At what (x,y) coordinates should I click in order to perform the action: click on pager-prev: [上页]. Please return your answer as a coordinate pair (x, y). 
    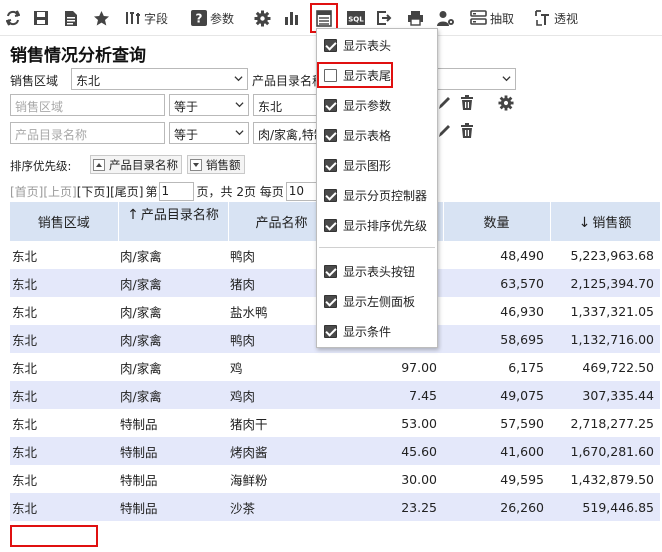
    Looking at the image, I should click on (59, 191).